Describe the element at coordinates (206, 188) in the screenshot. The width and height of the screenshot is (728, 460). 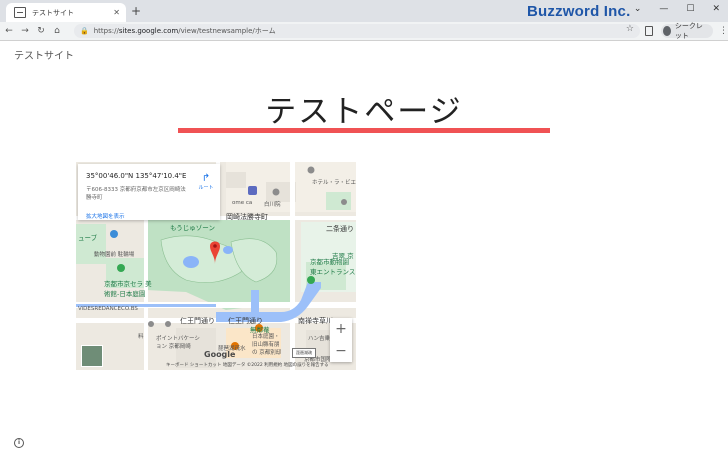
I see `route-label: ルート` at that location.